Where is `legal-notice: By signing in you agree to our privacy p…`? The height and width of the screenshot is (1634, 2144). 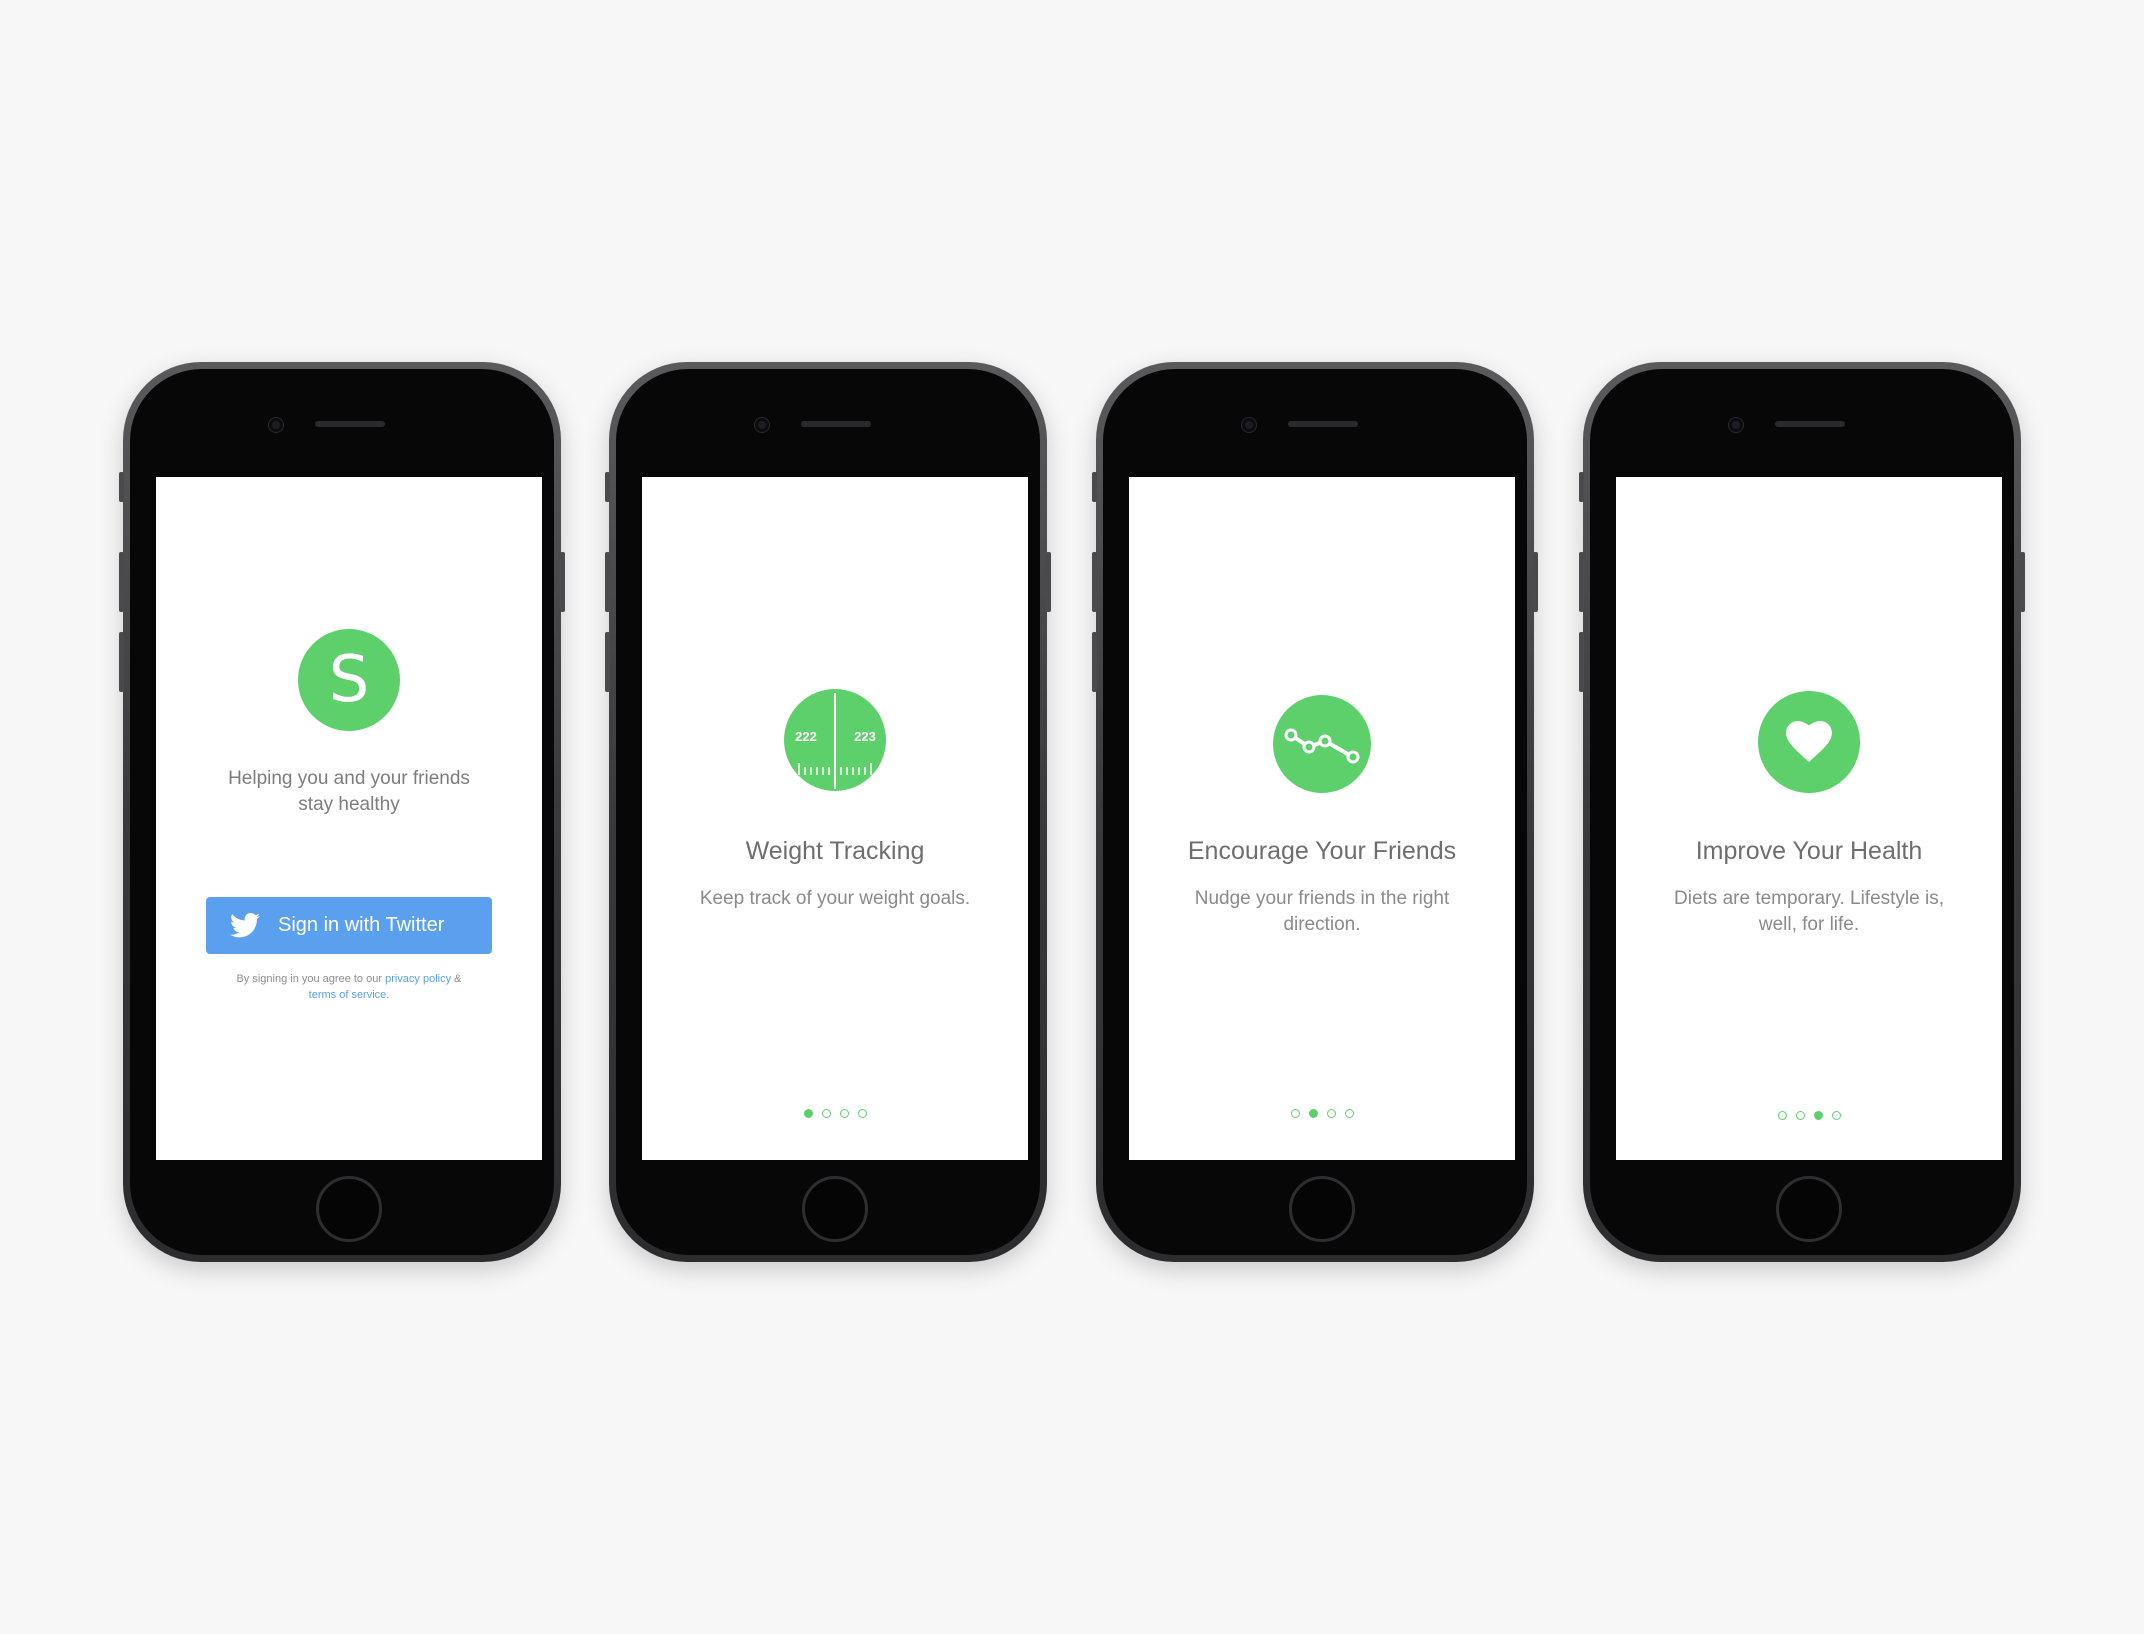
legal-notice: By signing in you agree to our privacy p… is located at coordinates (349, 987).